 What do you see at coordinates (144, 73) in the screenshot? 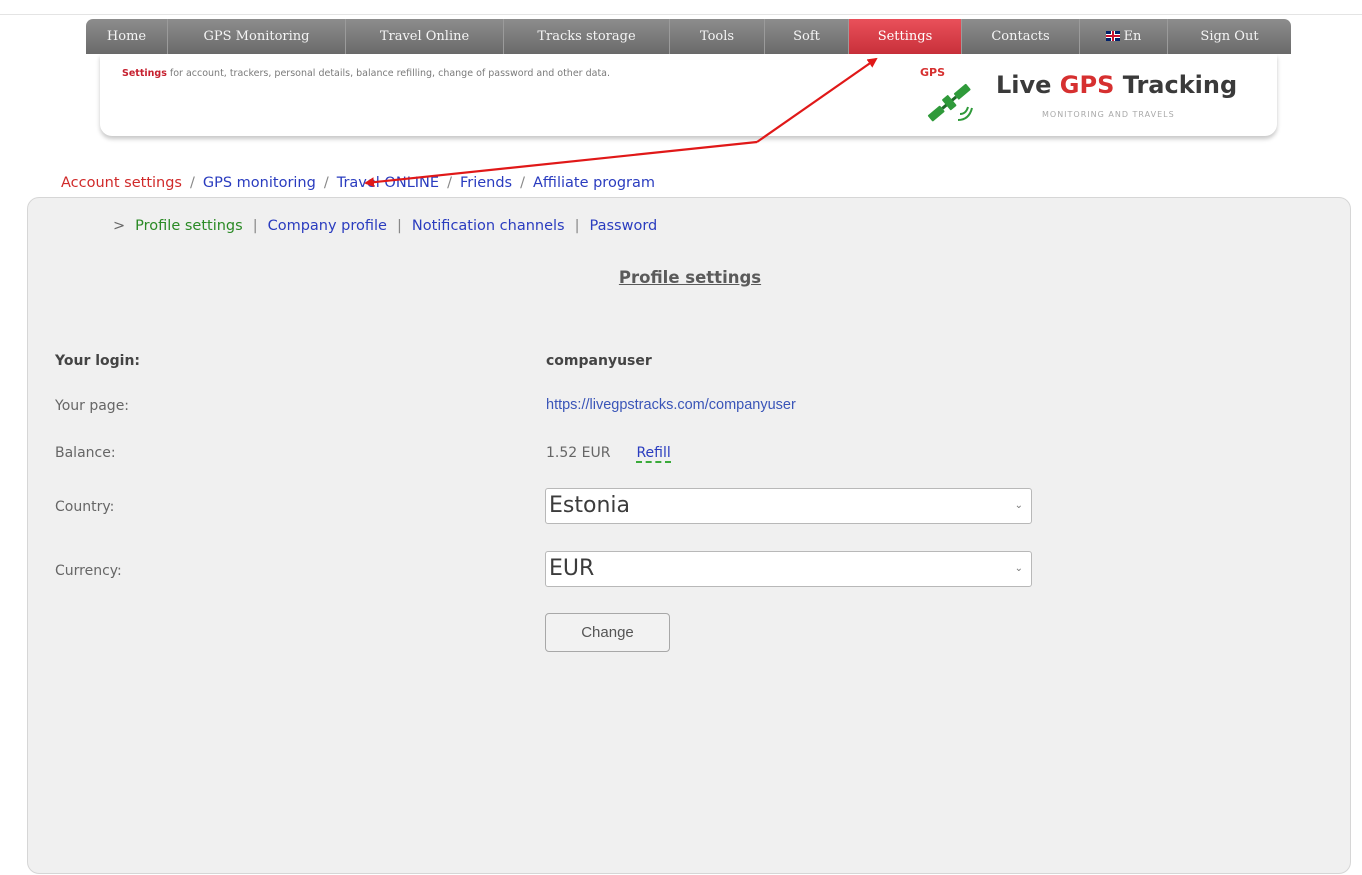
I see `header-highlight: Settings` at bounding box center [144, 73].